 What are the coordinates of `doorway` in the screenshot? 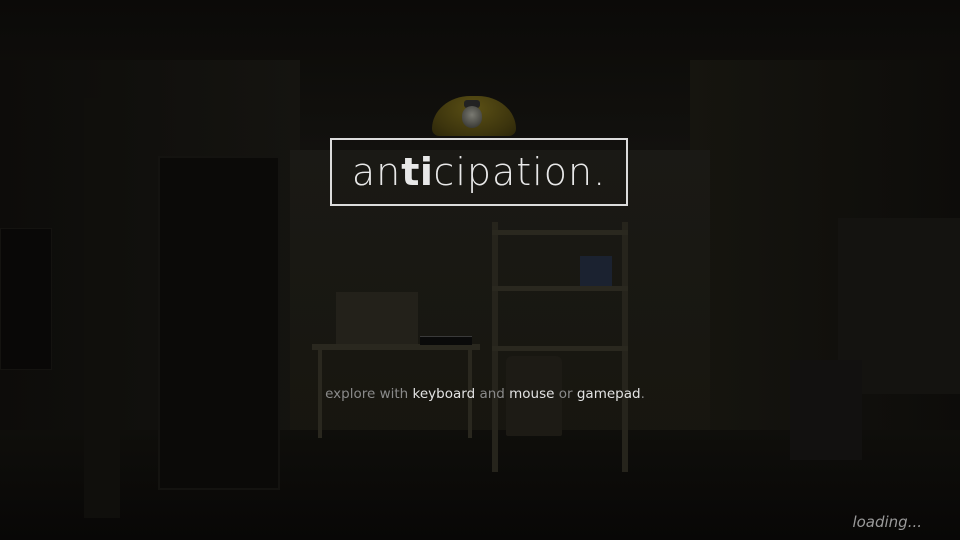 It's located at (219, 323).